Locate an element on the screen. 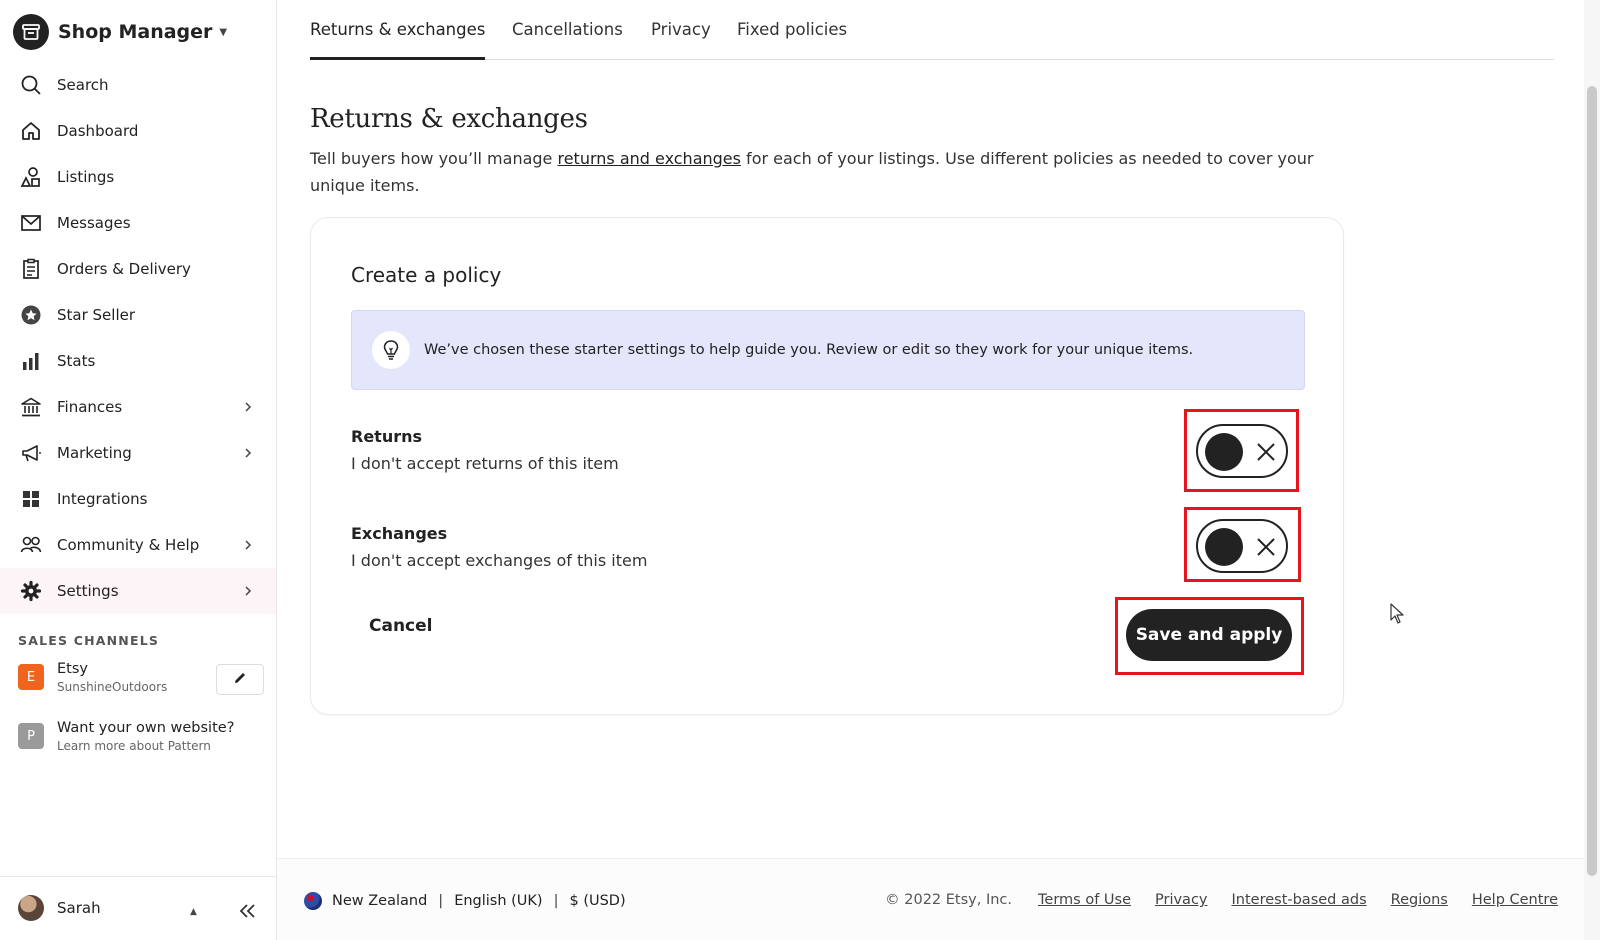  page-title: Returns & exchanges is located at coordinates (449, 119).